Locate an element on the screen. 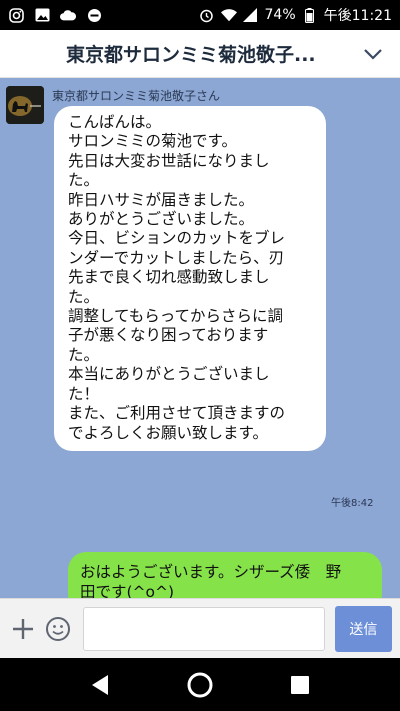  home-circle-icon is located at coordinates (200, 685).